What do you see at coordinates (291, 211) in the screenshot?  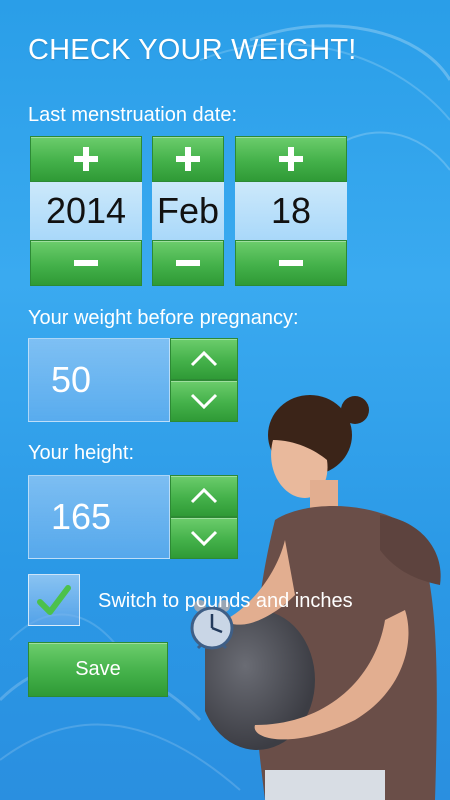 I see `day-value: 18` at bounding box center [291, 211].